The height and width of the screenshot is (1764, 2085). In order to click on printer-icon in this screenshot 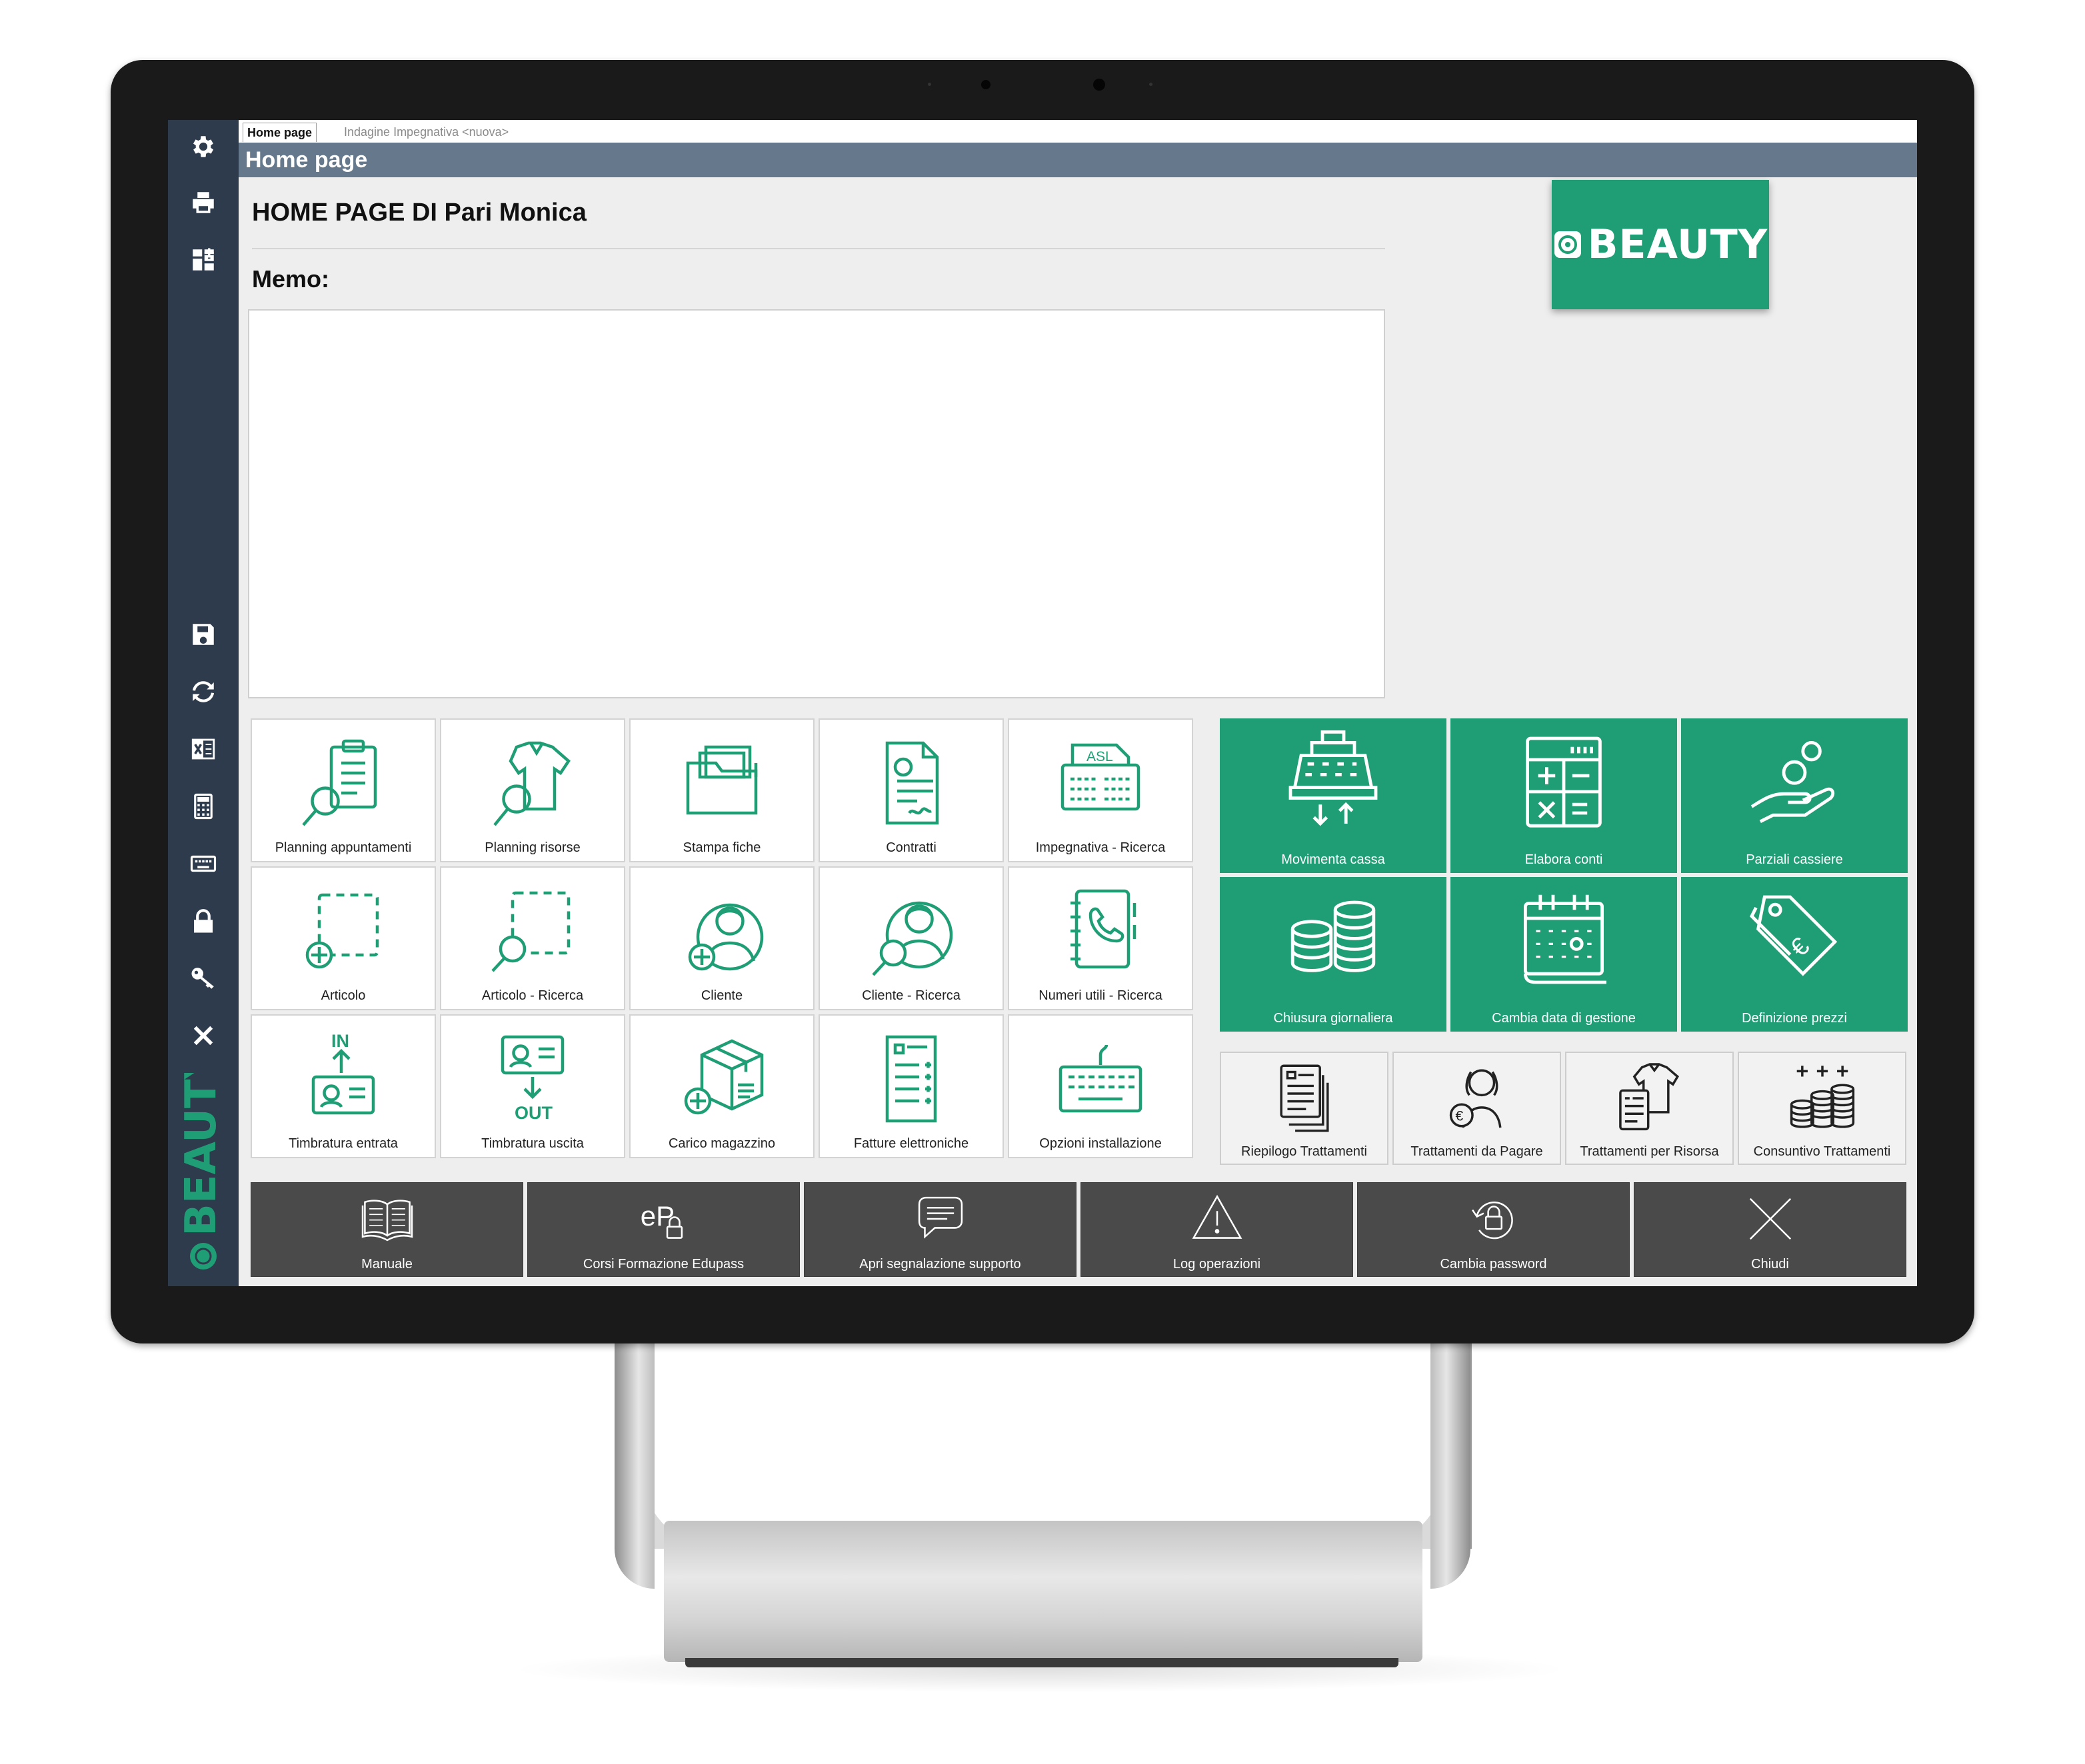, I will do `click(203, 203)`.